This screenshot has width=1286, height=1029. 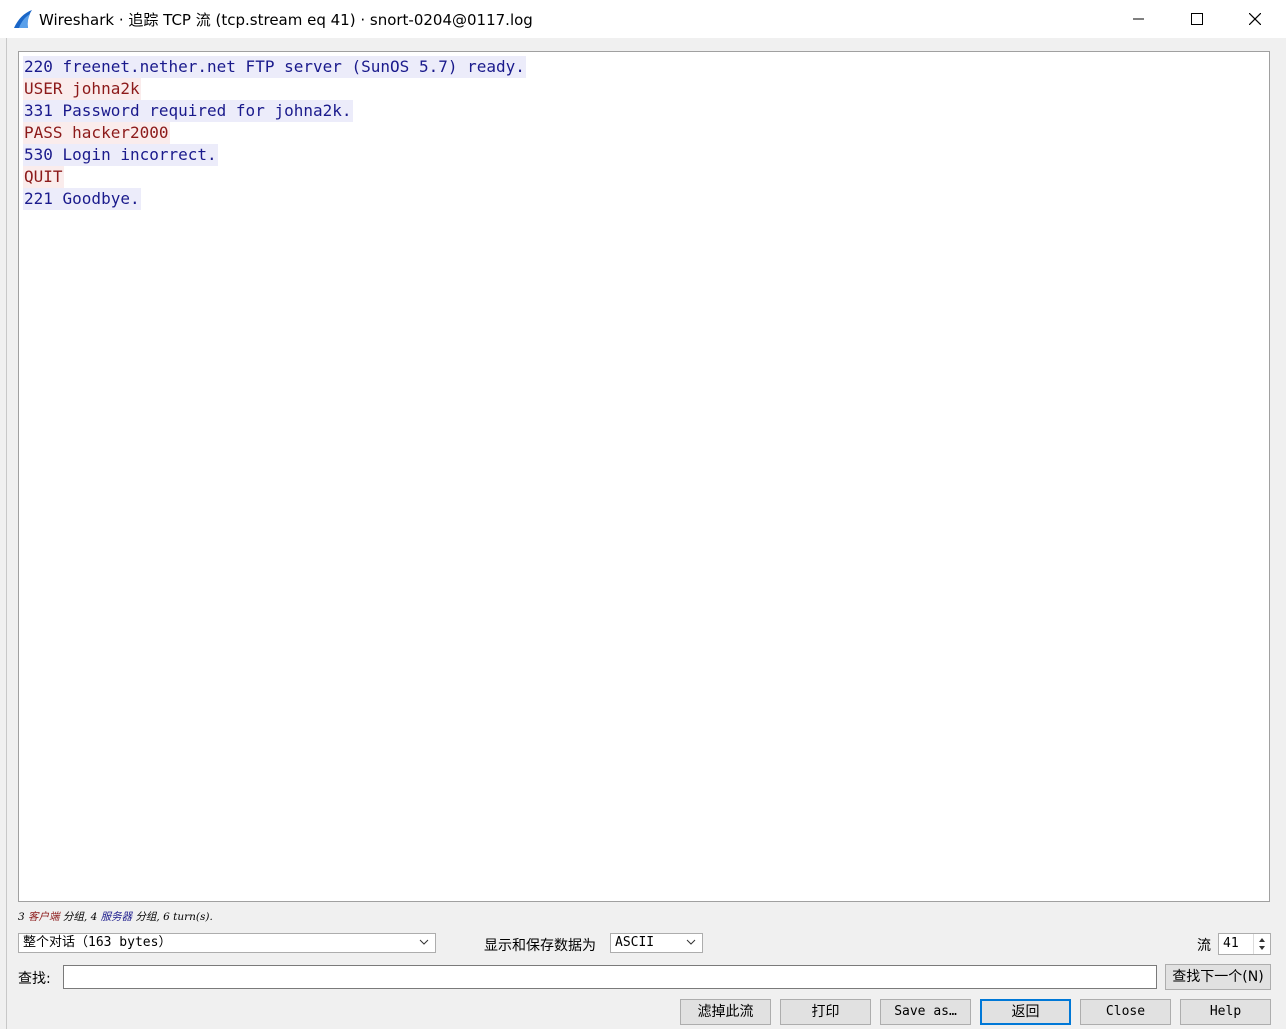 I want to click on close-icon, so click(x=1255, y=19).